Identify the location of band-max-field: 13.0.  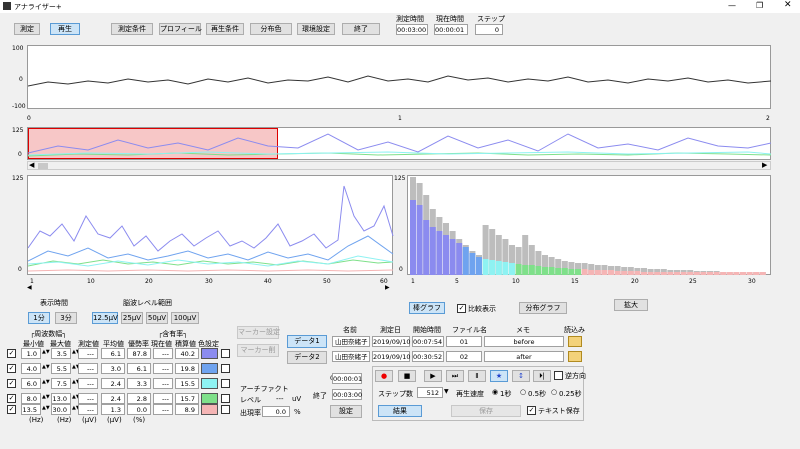
(61, 398).